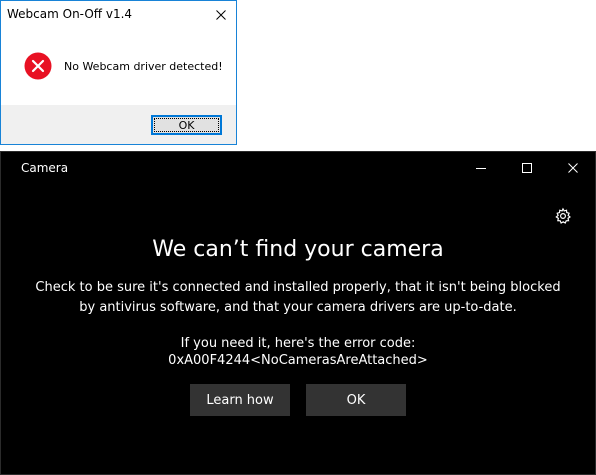 The image size is (596, 475). I want to click on dialog-content: No Webcam driver detected!, so click(118, 67).